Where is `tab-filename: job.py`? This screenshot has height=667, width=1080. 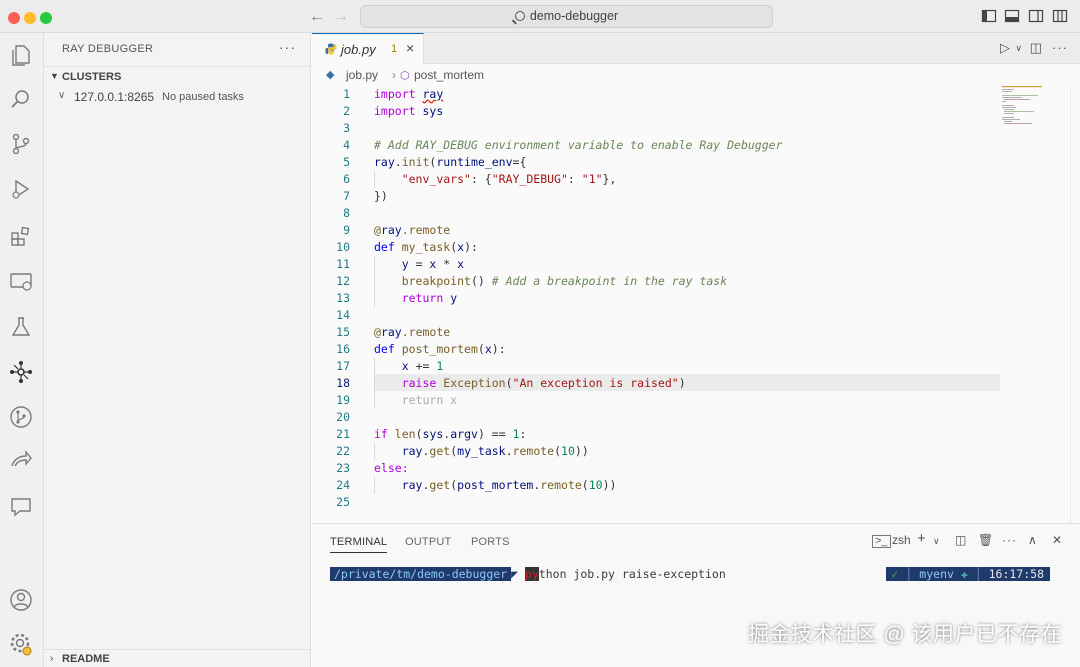 tab-filename: job.py is located at coordinates (358, 49).